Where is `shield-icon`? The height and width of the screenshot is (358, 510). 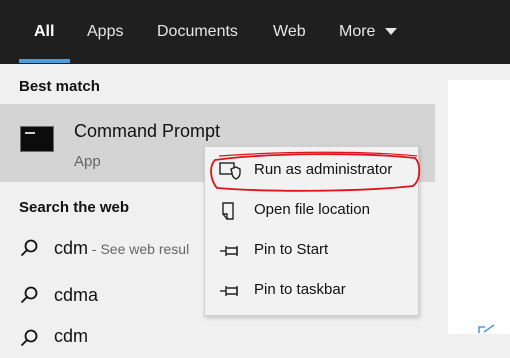
shield-icon is located at coordinates (230, 171).